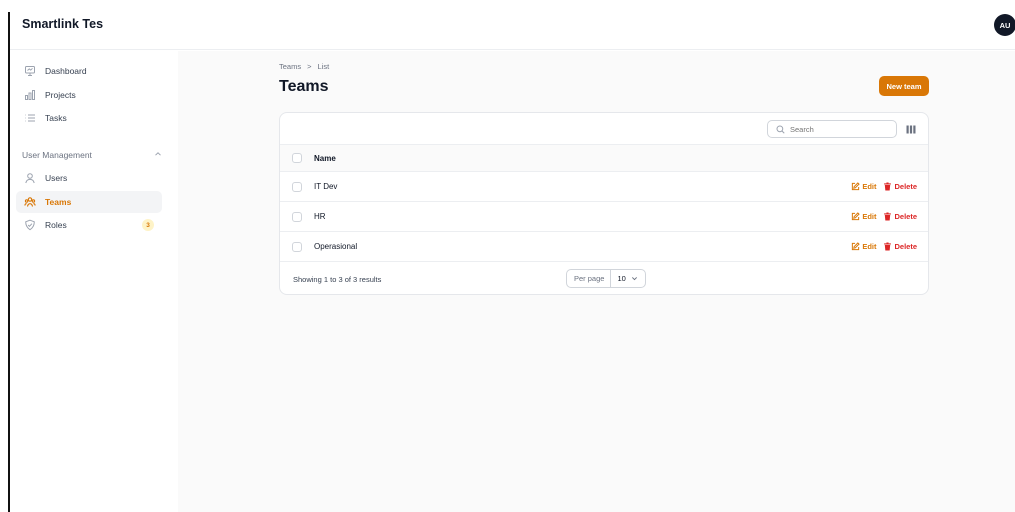  What do you see at coordinates (30, 178) in the screenshot?
I see `user-icon` at bounding box center [30, 178].